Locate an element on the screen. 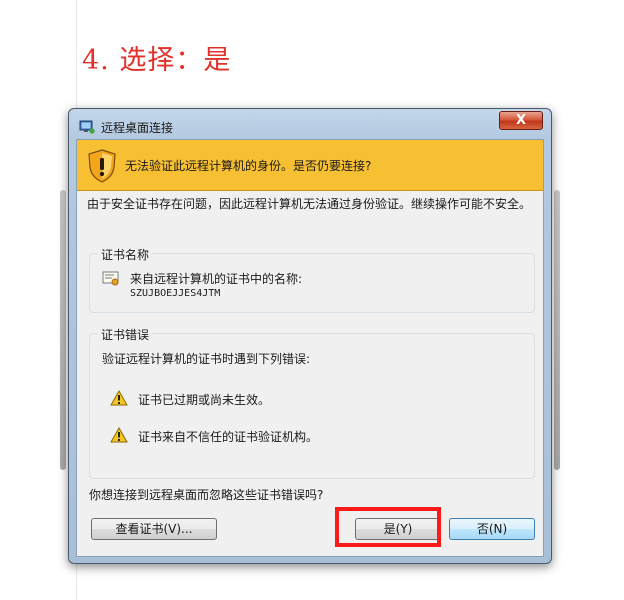 This screenshot has width=624, height=600. cert-error-item: 证书已过期或尚未生效。 is located at coordinates (204, 400).